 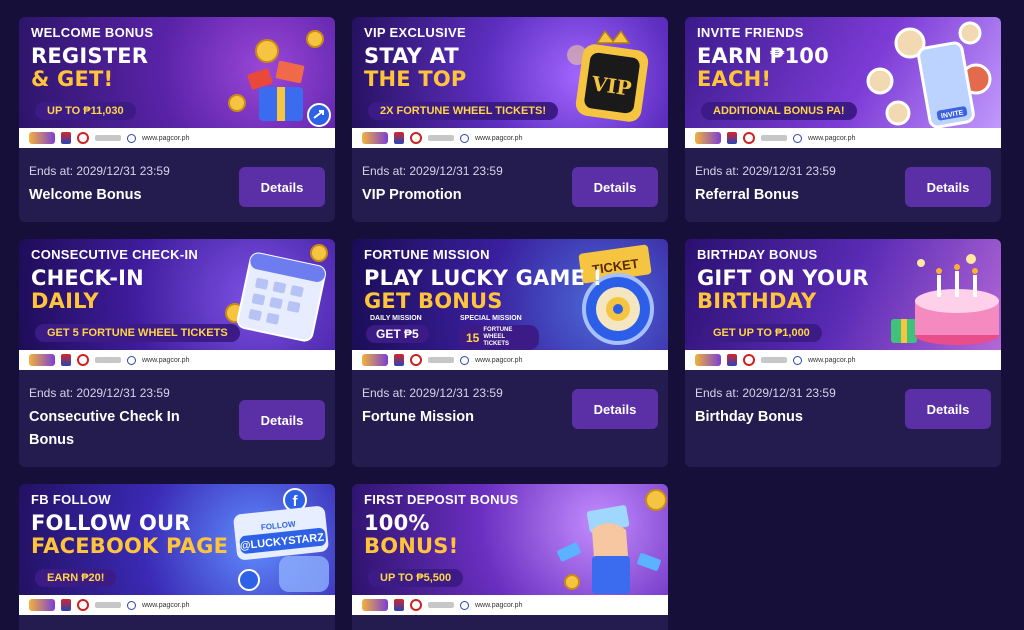 What do you see at coordinates (411, 56) in the screenshot?
I see `headline-line-1: STAY AT` at bounding box center [411, 56].